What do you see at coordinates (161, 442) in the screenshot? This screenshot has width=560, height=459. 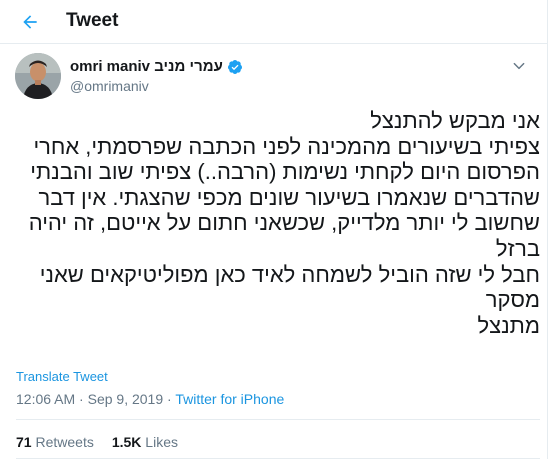 I see `likes-label: Likes` at bounding box center [161, 442].